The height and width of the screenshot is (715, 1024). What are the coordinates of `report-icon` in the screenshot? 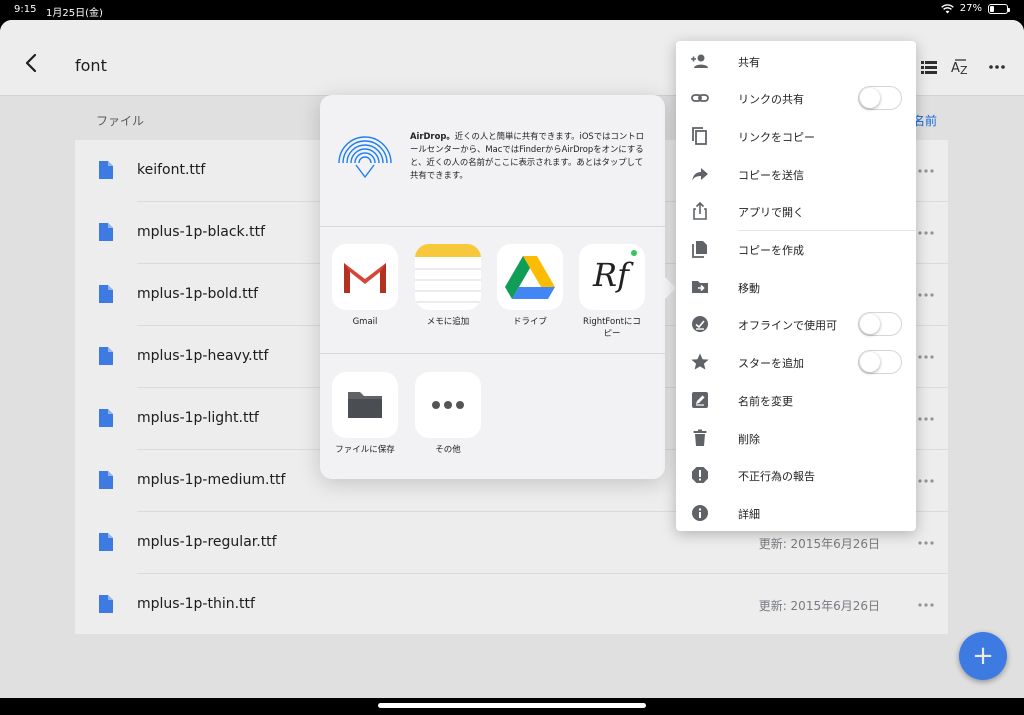 It's located at (700, 475).